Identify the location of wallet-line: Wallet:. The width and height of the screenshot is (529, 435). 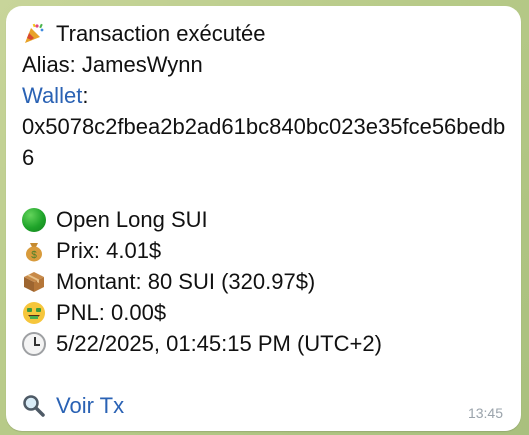
(264, 95).